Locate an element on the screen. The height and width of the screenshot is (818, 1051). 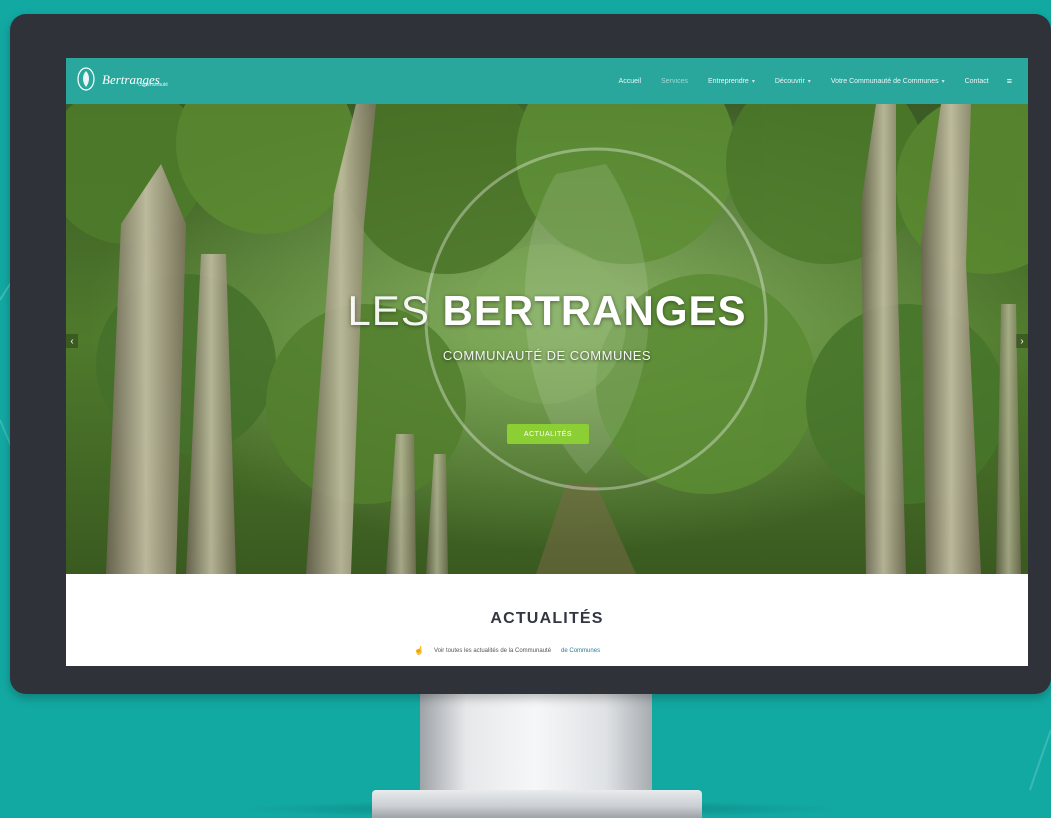
nav-item-accueil: Accueil is located at coordinates (630, 81).